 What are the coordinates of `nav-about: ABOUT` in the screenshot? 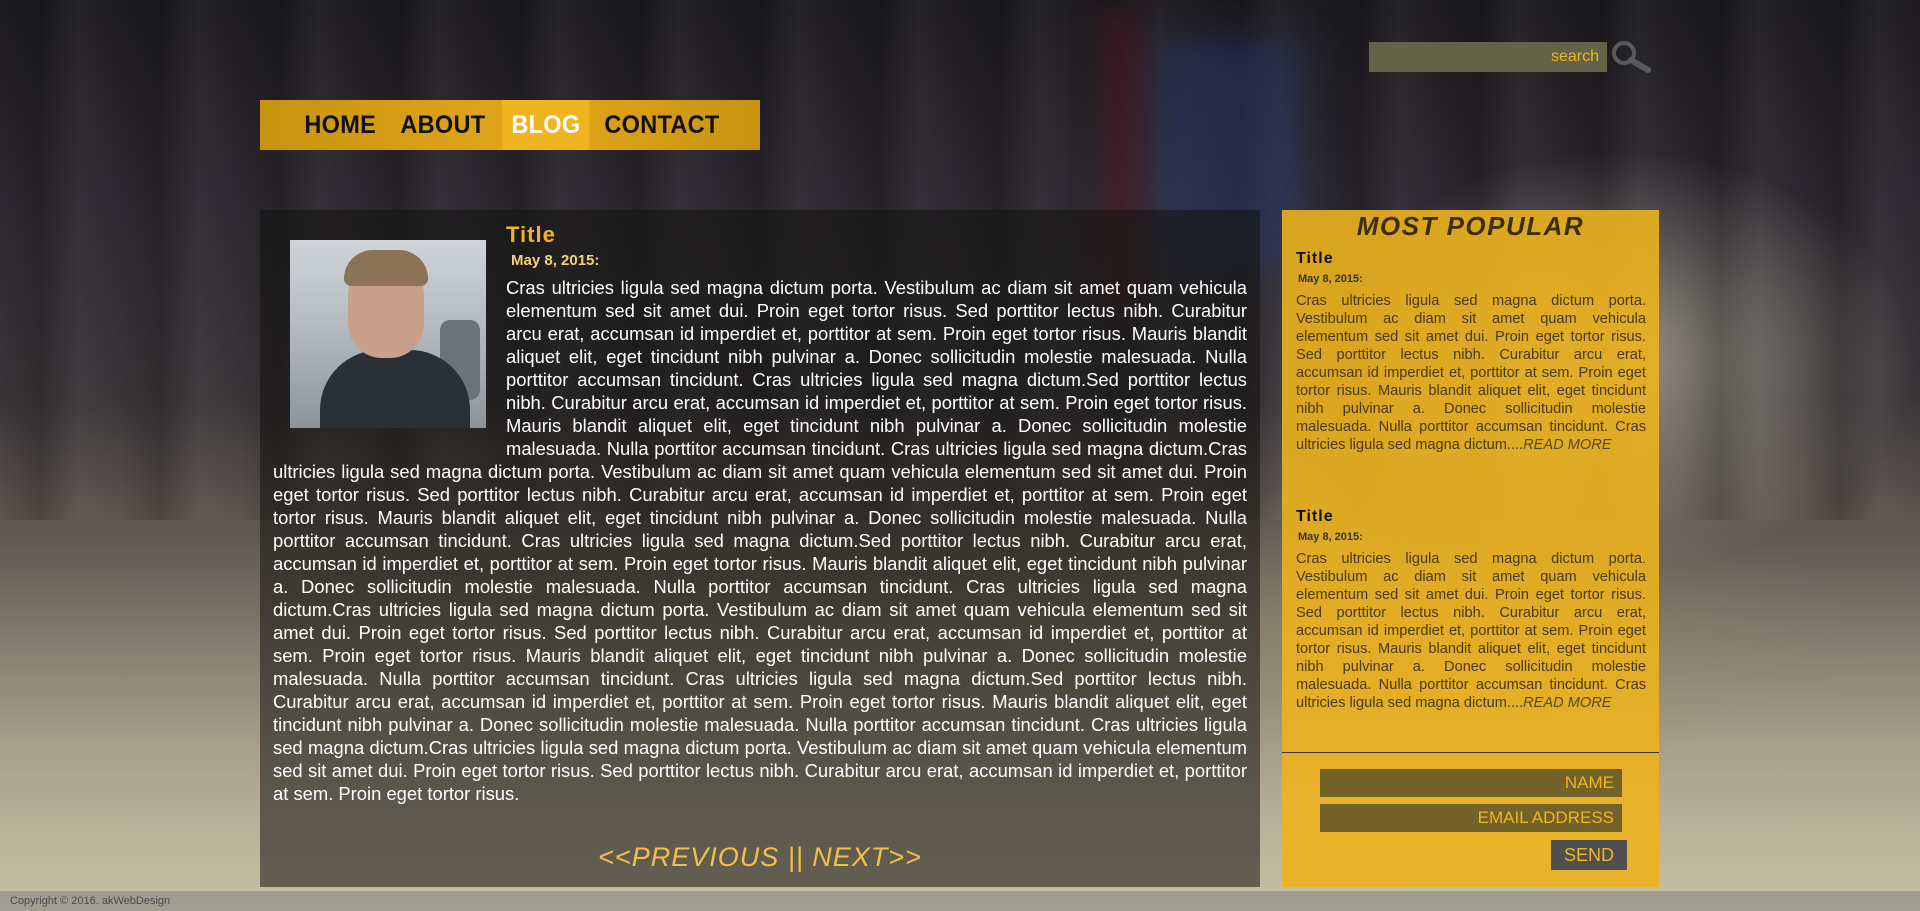 It's located at (443, 125).